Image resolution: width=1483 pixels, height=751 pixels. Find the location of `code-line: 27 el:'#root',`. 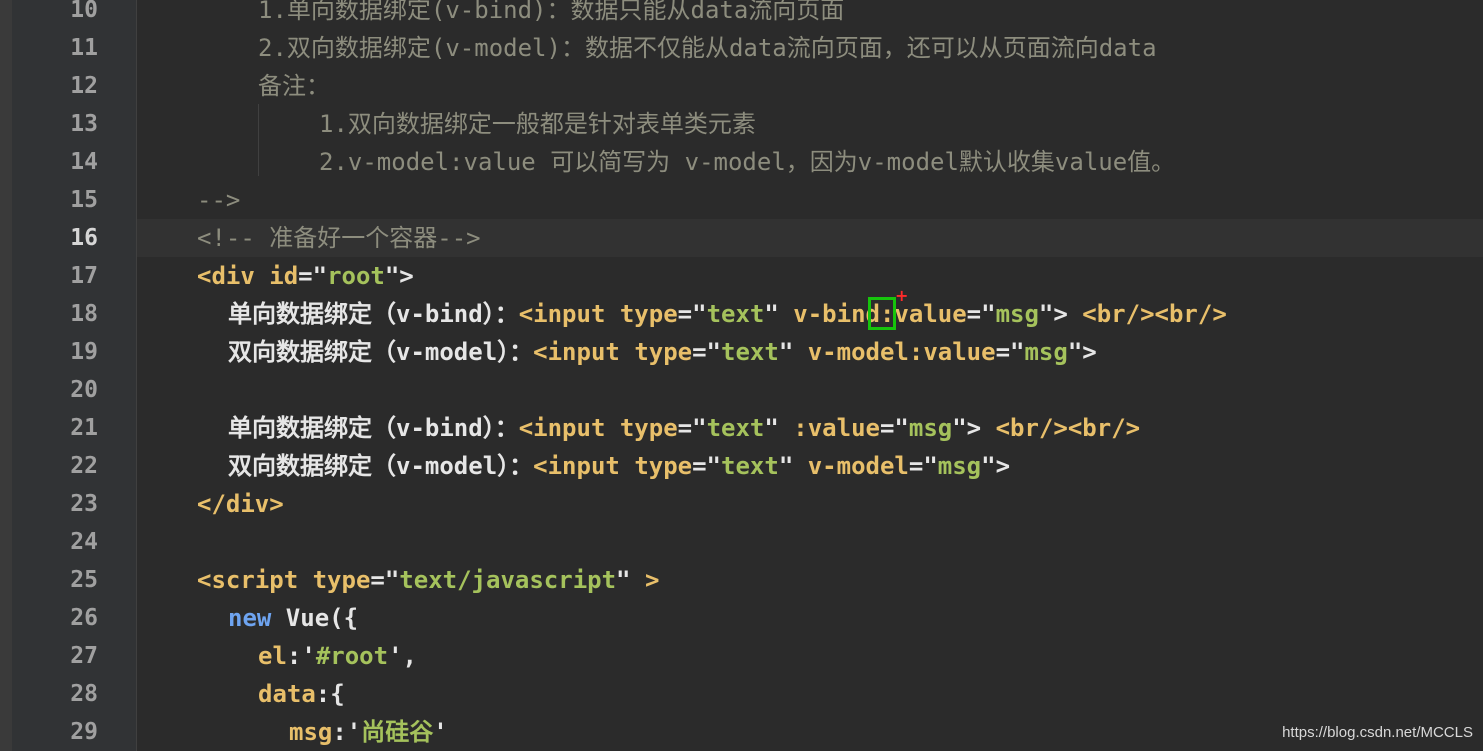

code-line: 27 el:'#root', is located at coordinates (741, 656).